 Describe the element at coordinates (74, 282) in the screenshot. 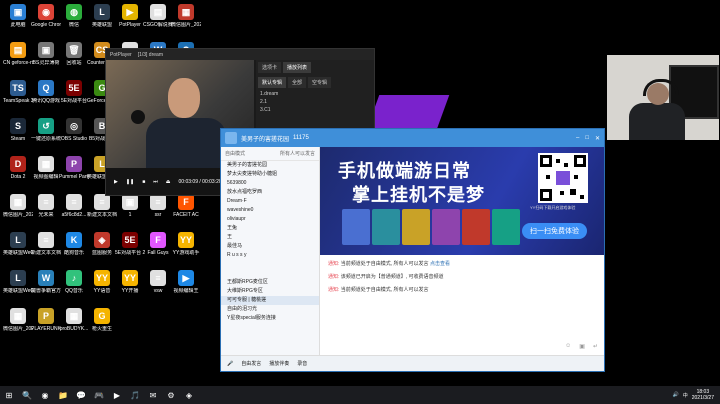

I see `desktop-icon: ♪ QQ音乐` at that location.